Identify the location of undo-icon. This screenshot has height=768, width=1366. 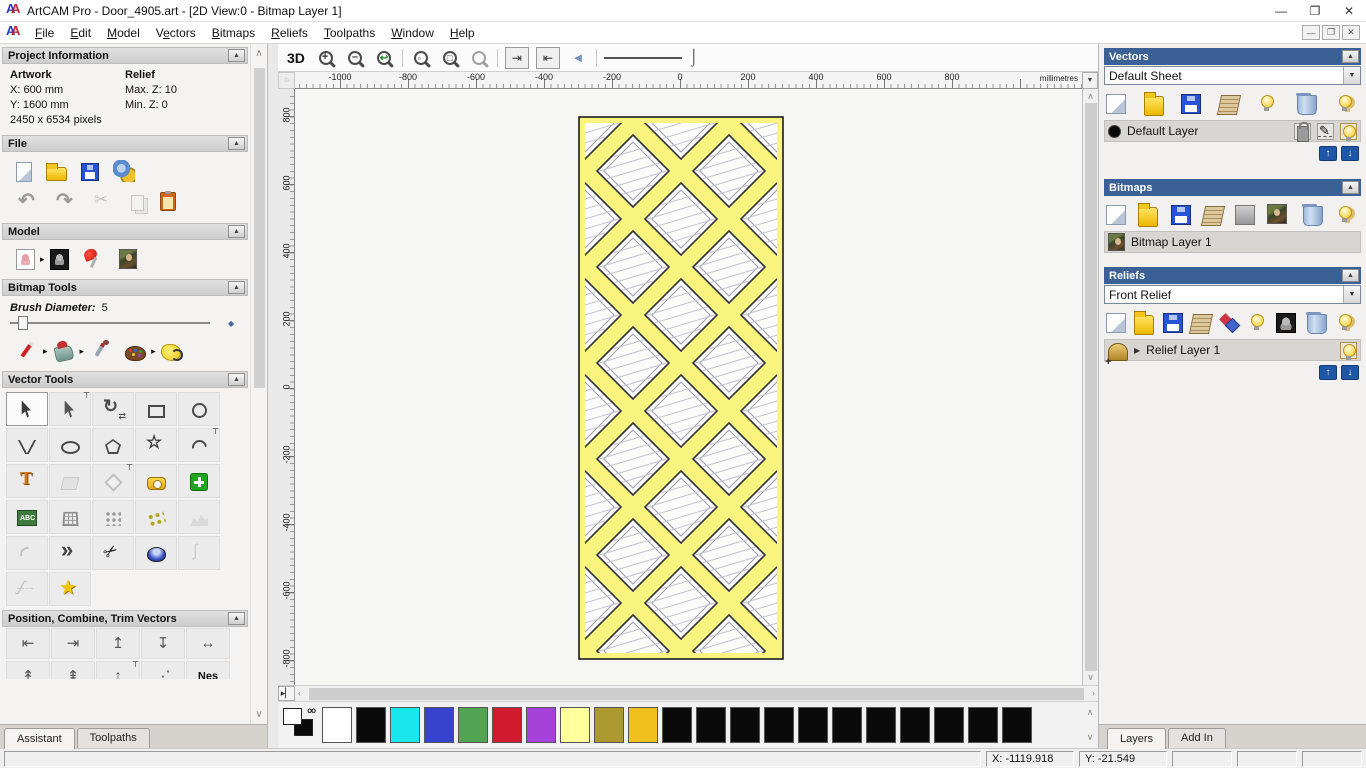
(27, 200).